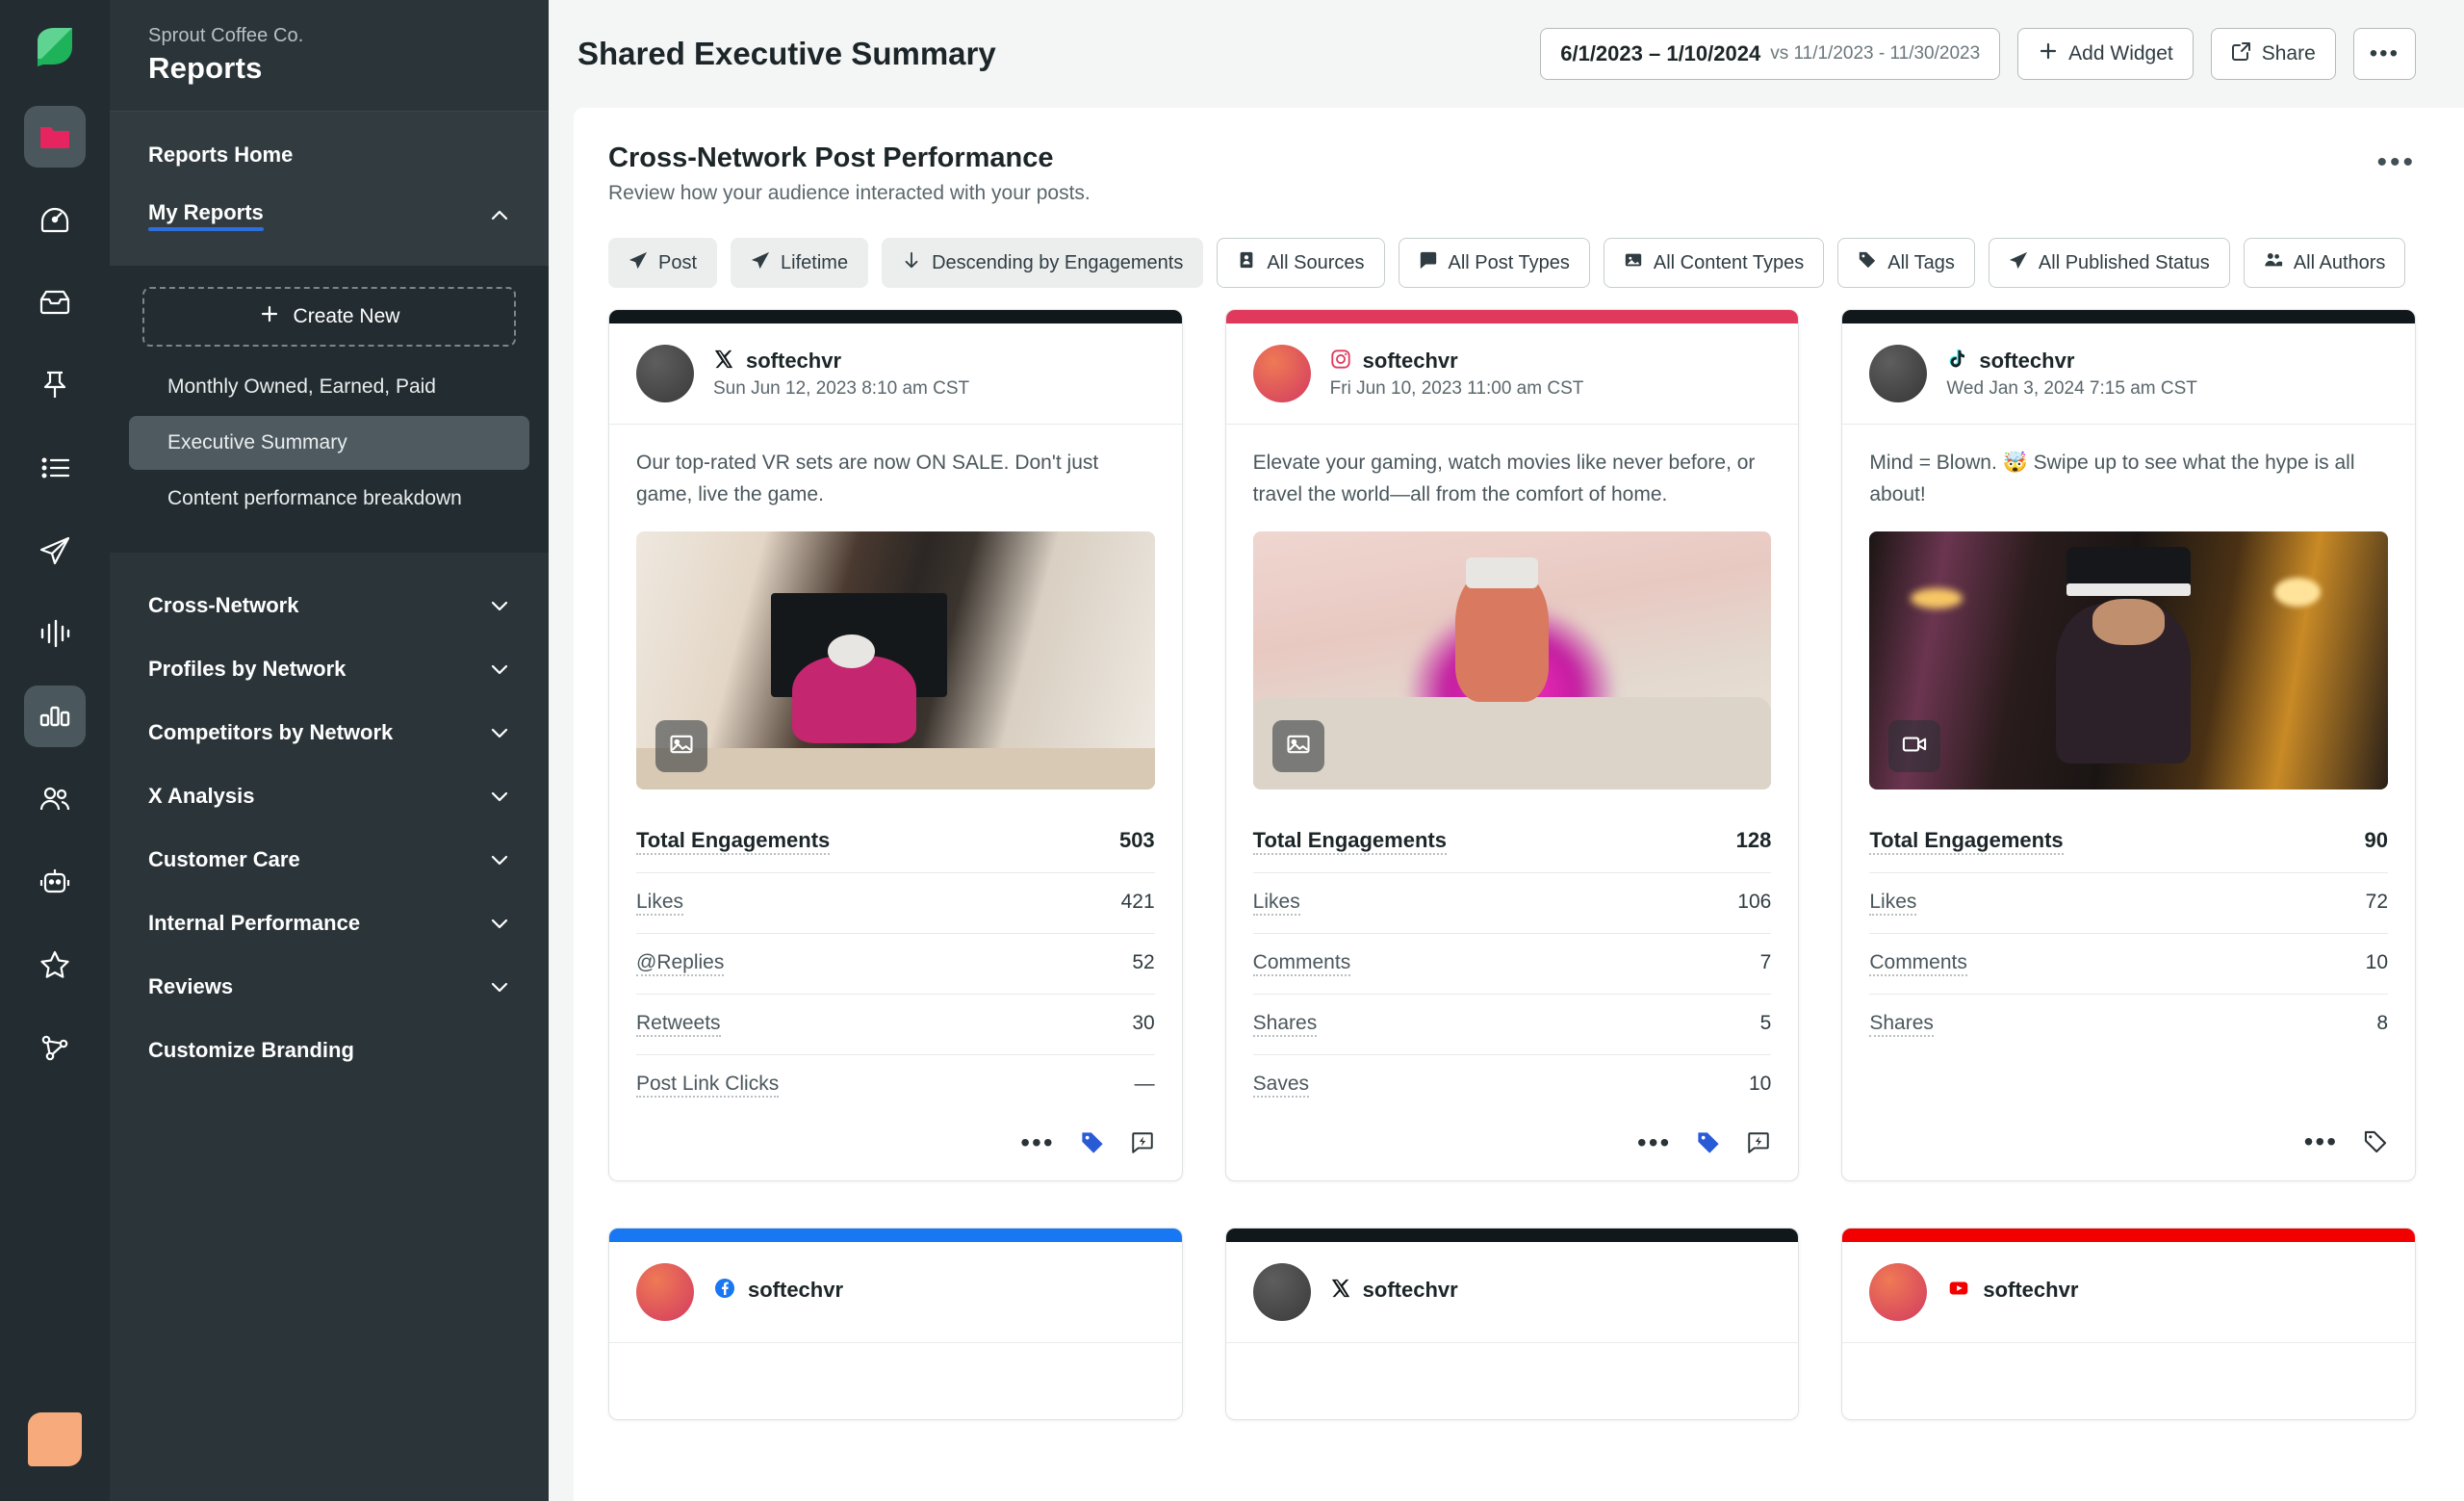 The height and width of the screenshot is (1501, 2464). Describe the element at coordinates (329, 443) in the screenshot. I see `sidebar-item-executive-summary: Executive Summary` at that location.